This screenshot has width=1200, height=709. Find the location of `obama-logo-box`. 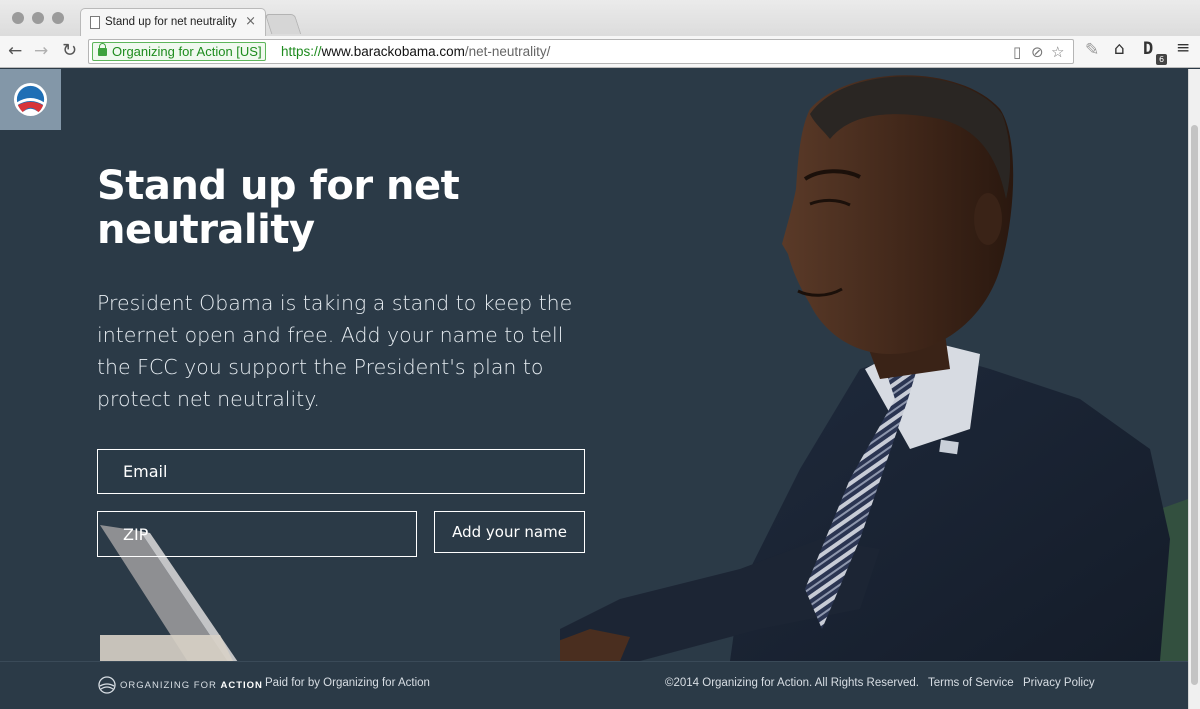

obama-logo-box is located at coordinates (30, 99).